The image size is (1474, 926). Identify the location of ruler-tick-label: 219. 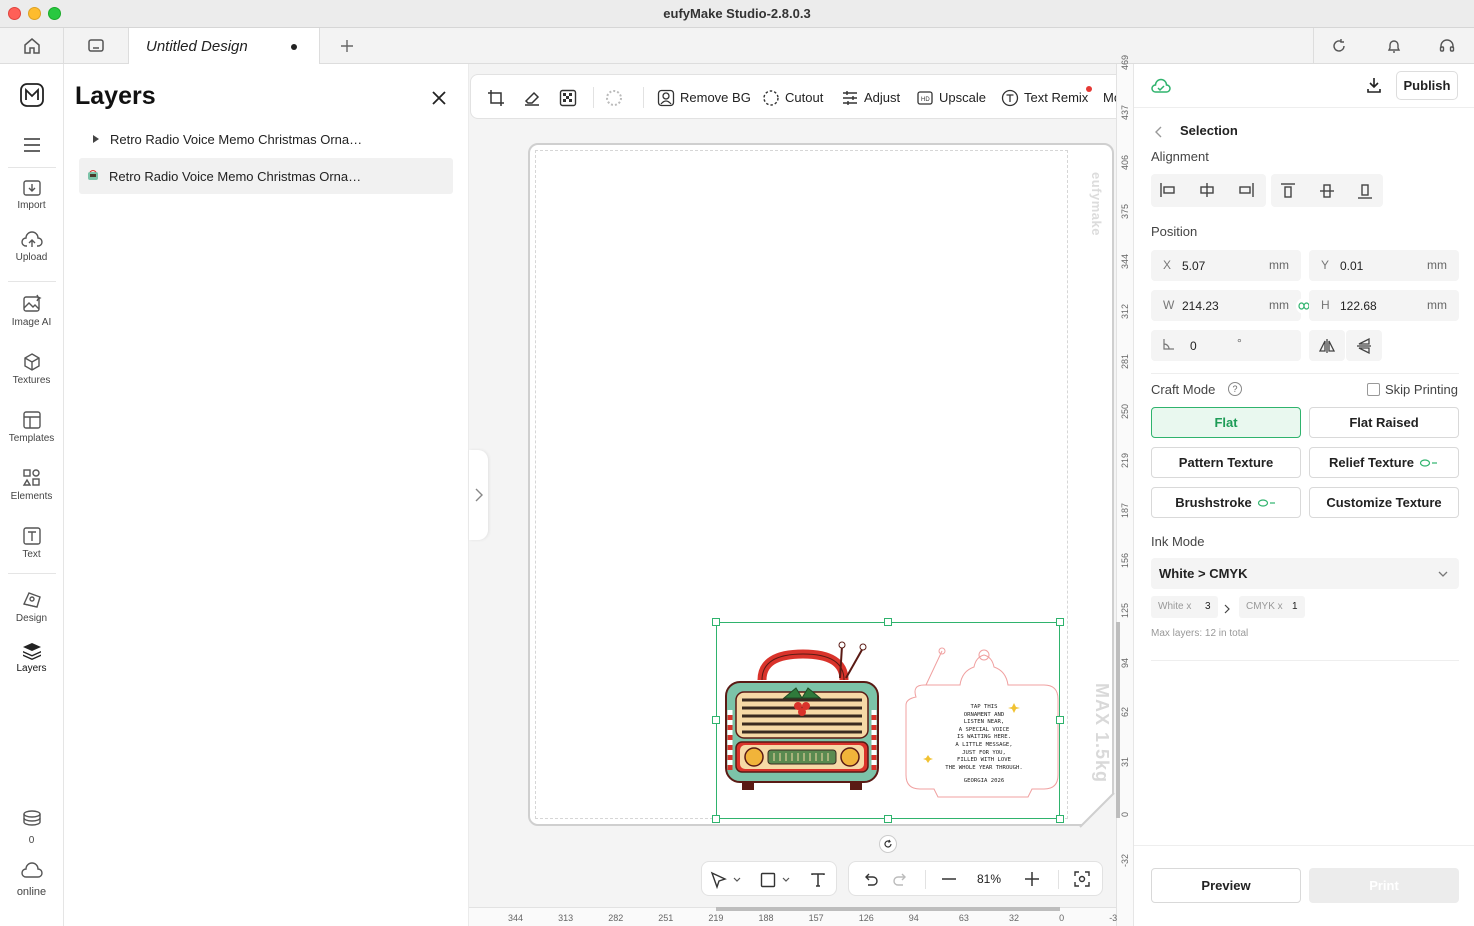
(1125, 461).